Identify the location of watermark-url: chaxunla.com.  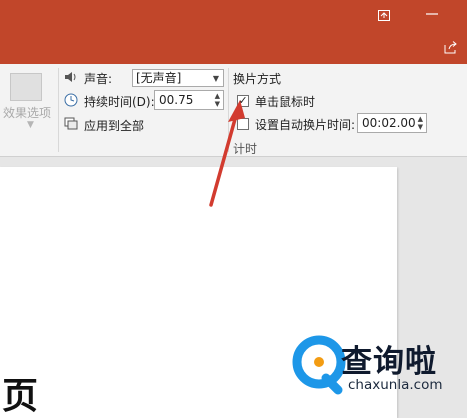
(395, 385).